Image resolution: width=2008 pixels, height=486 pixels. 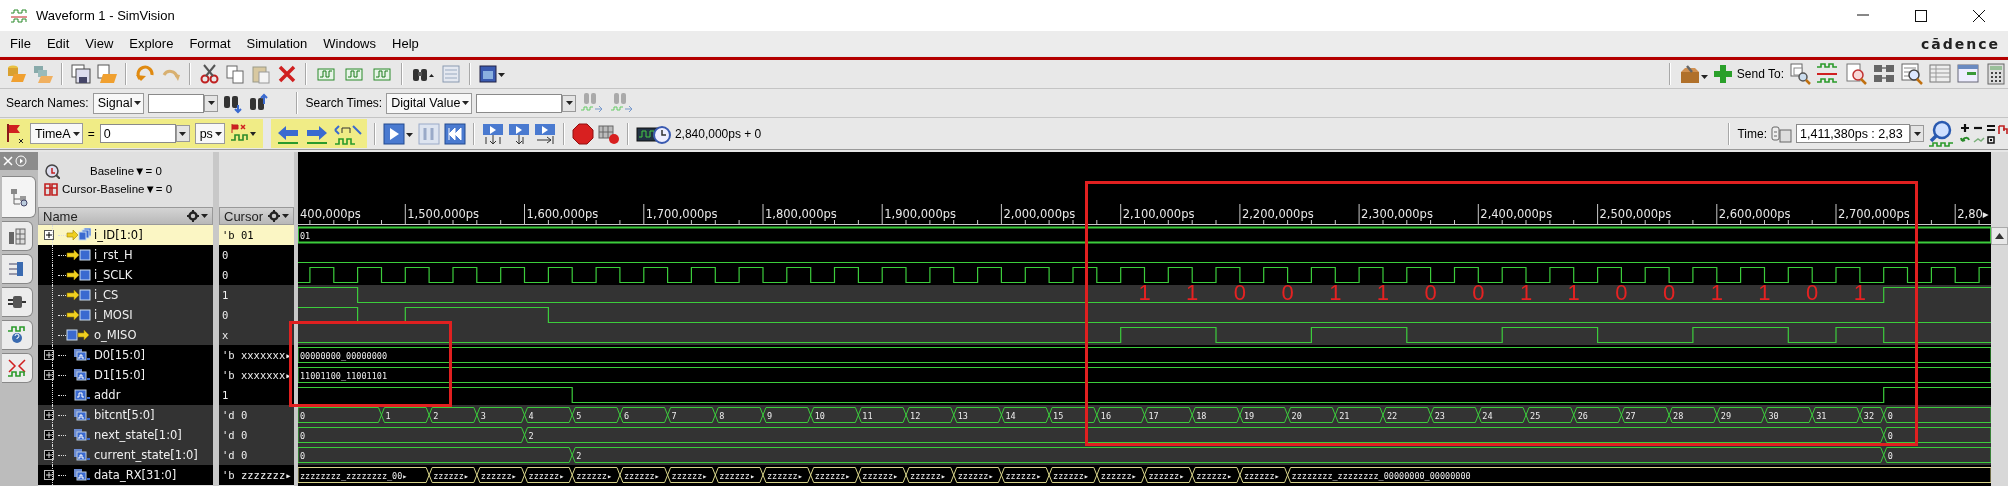 I want to click on scissors-icon, so click(x=209, y=74).